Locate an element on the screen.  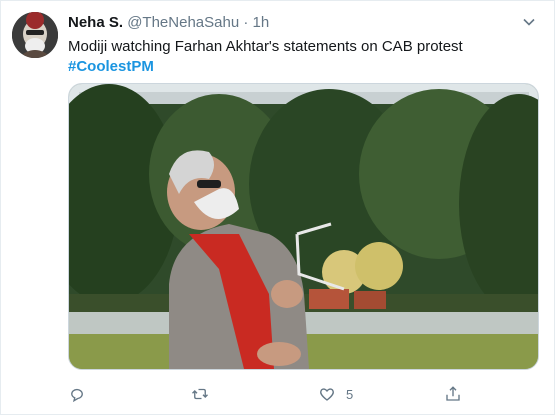
heart-icon is located at coordinates (327, 394).